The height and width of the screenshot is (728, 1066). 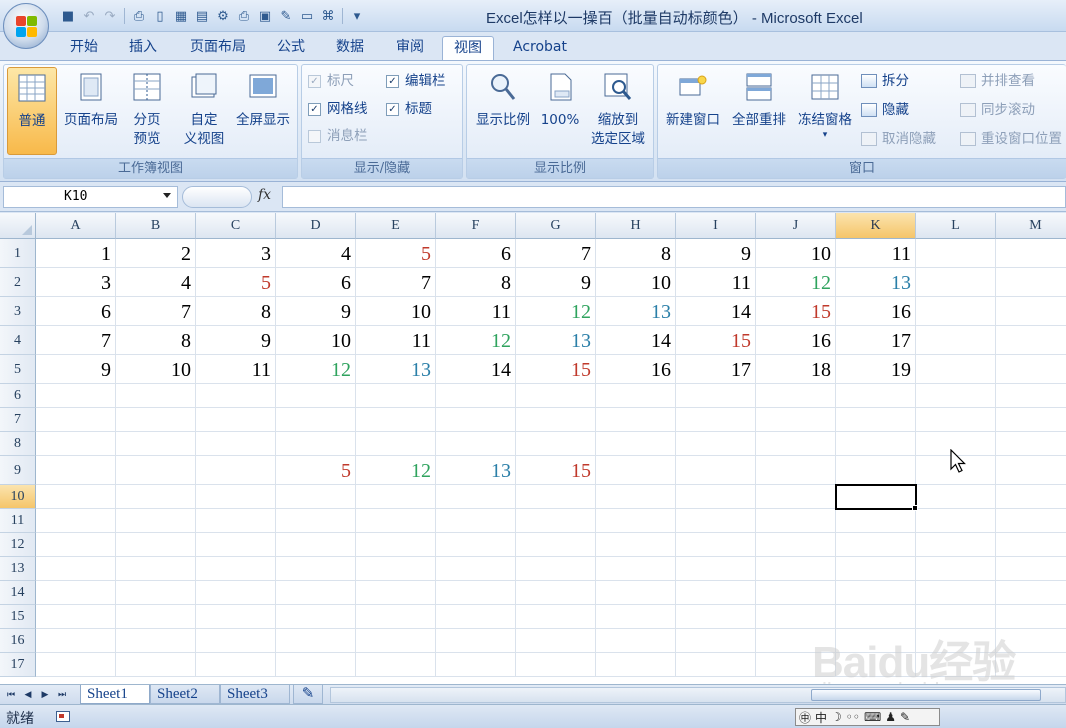 What do you see at coordinates (18, 497) in the screenshot?
I see `row-header-10: 10` at bounding box center [18, 497].